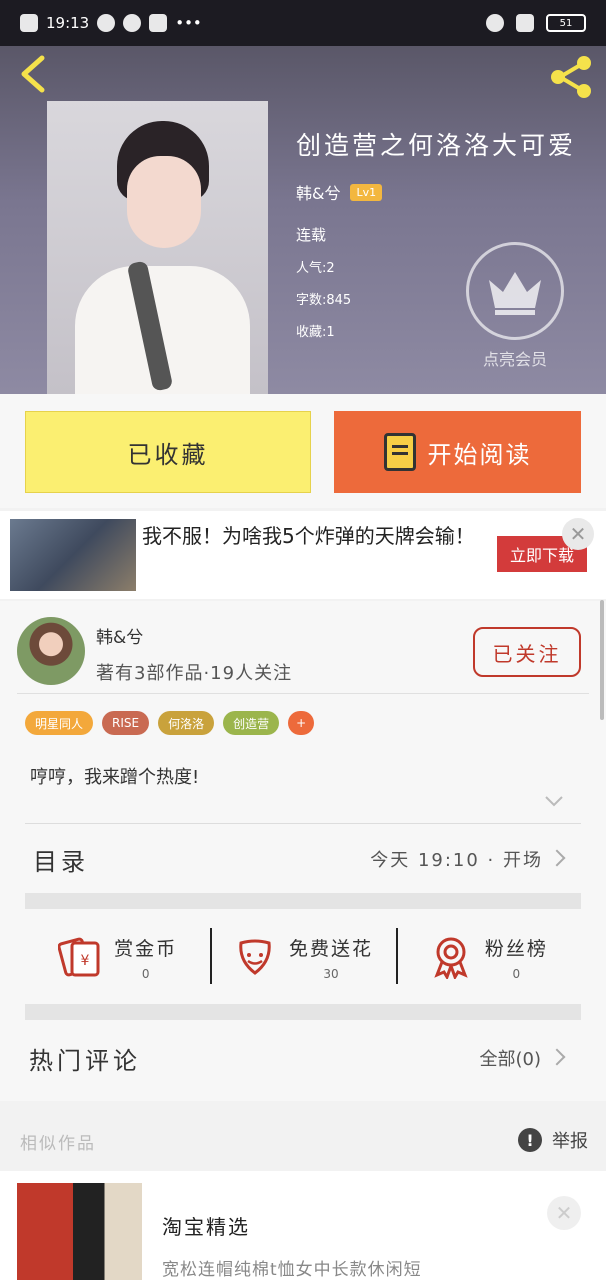  I want to click on book-word-count: 字数:845, so click(324, 300).